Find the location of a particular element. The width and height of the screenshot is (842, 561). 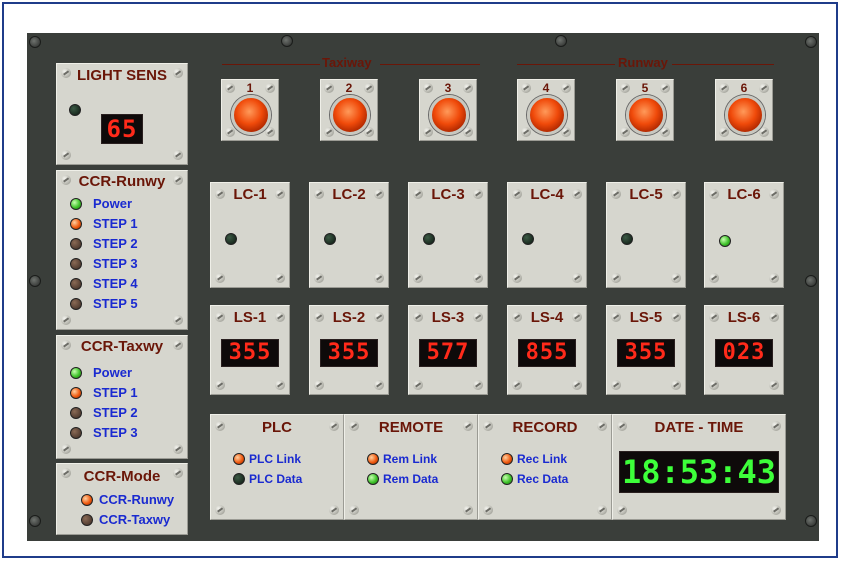

lamp-panel-3: 3 is located at coordinates (448, 110).